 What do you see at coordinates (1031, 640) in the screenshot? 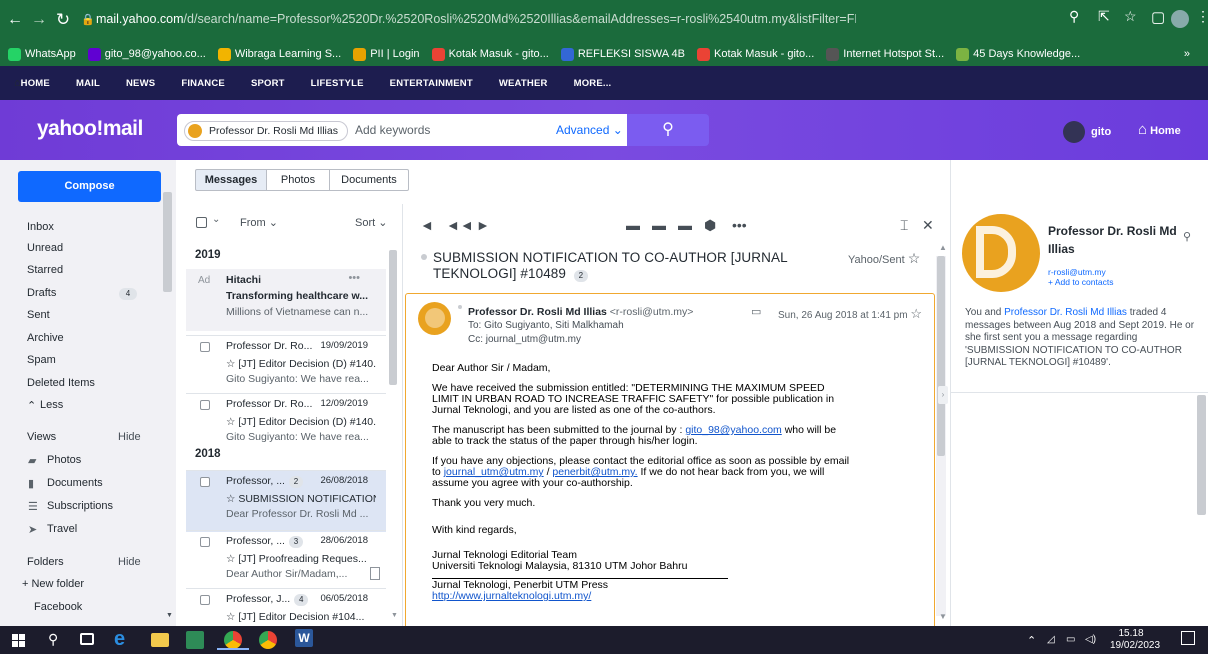
I see `tray-chevron-icon: ⌃` at bounding box center [1031, 640].